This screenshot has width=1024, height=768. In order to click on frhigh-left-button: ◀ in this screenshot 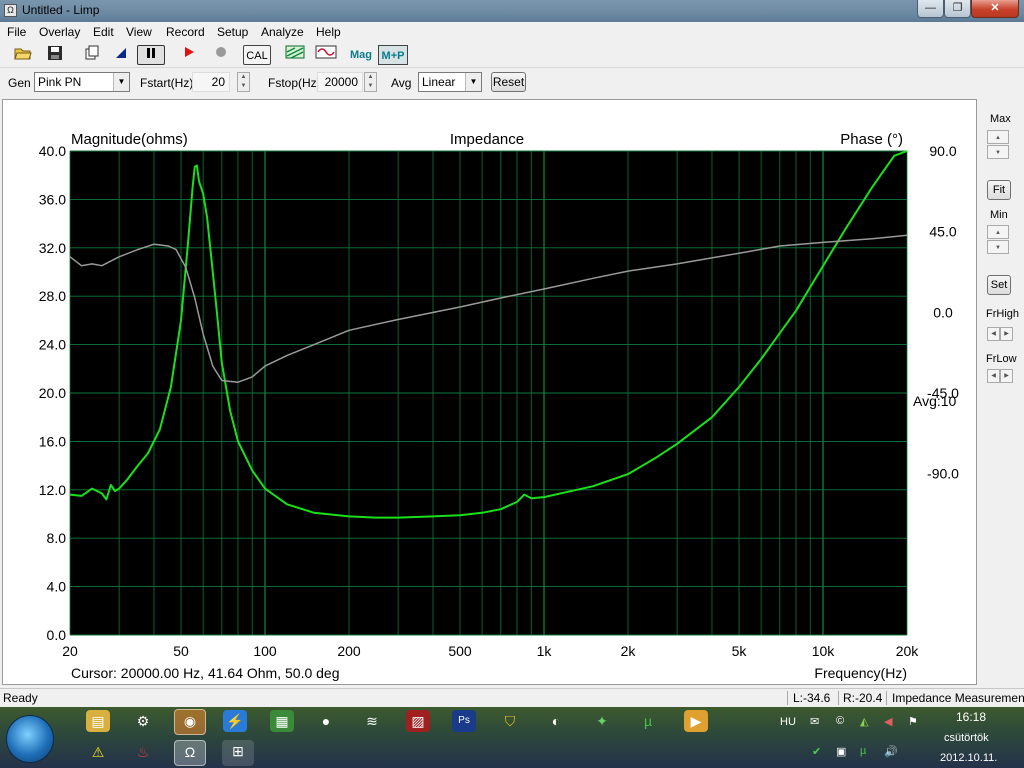, I will do `click(993, 334)`.